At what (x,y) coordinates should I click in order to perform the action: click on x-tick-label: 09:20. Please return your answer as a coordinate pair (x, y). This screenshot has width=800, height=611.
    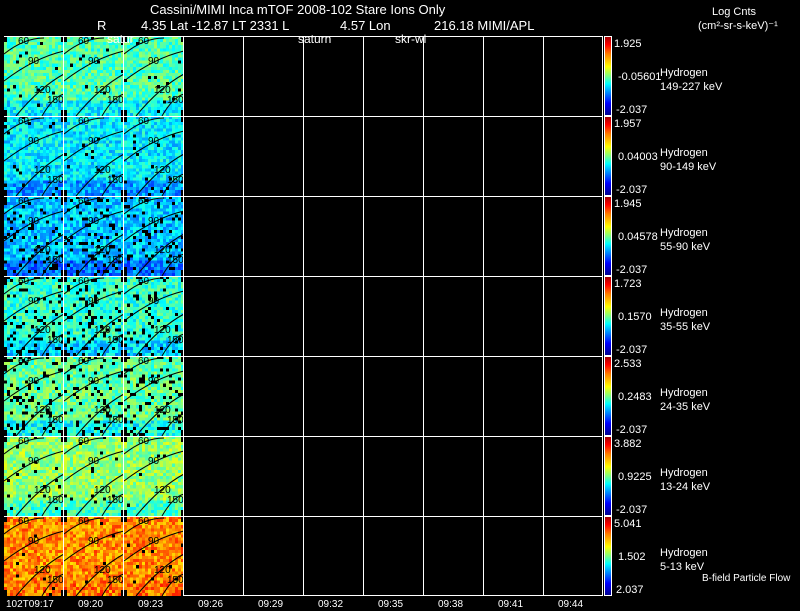
    Looking at the image, I should click on (91, 604).